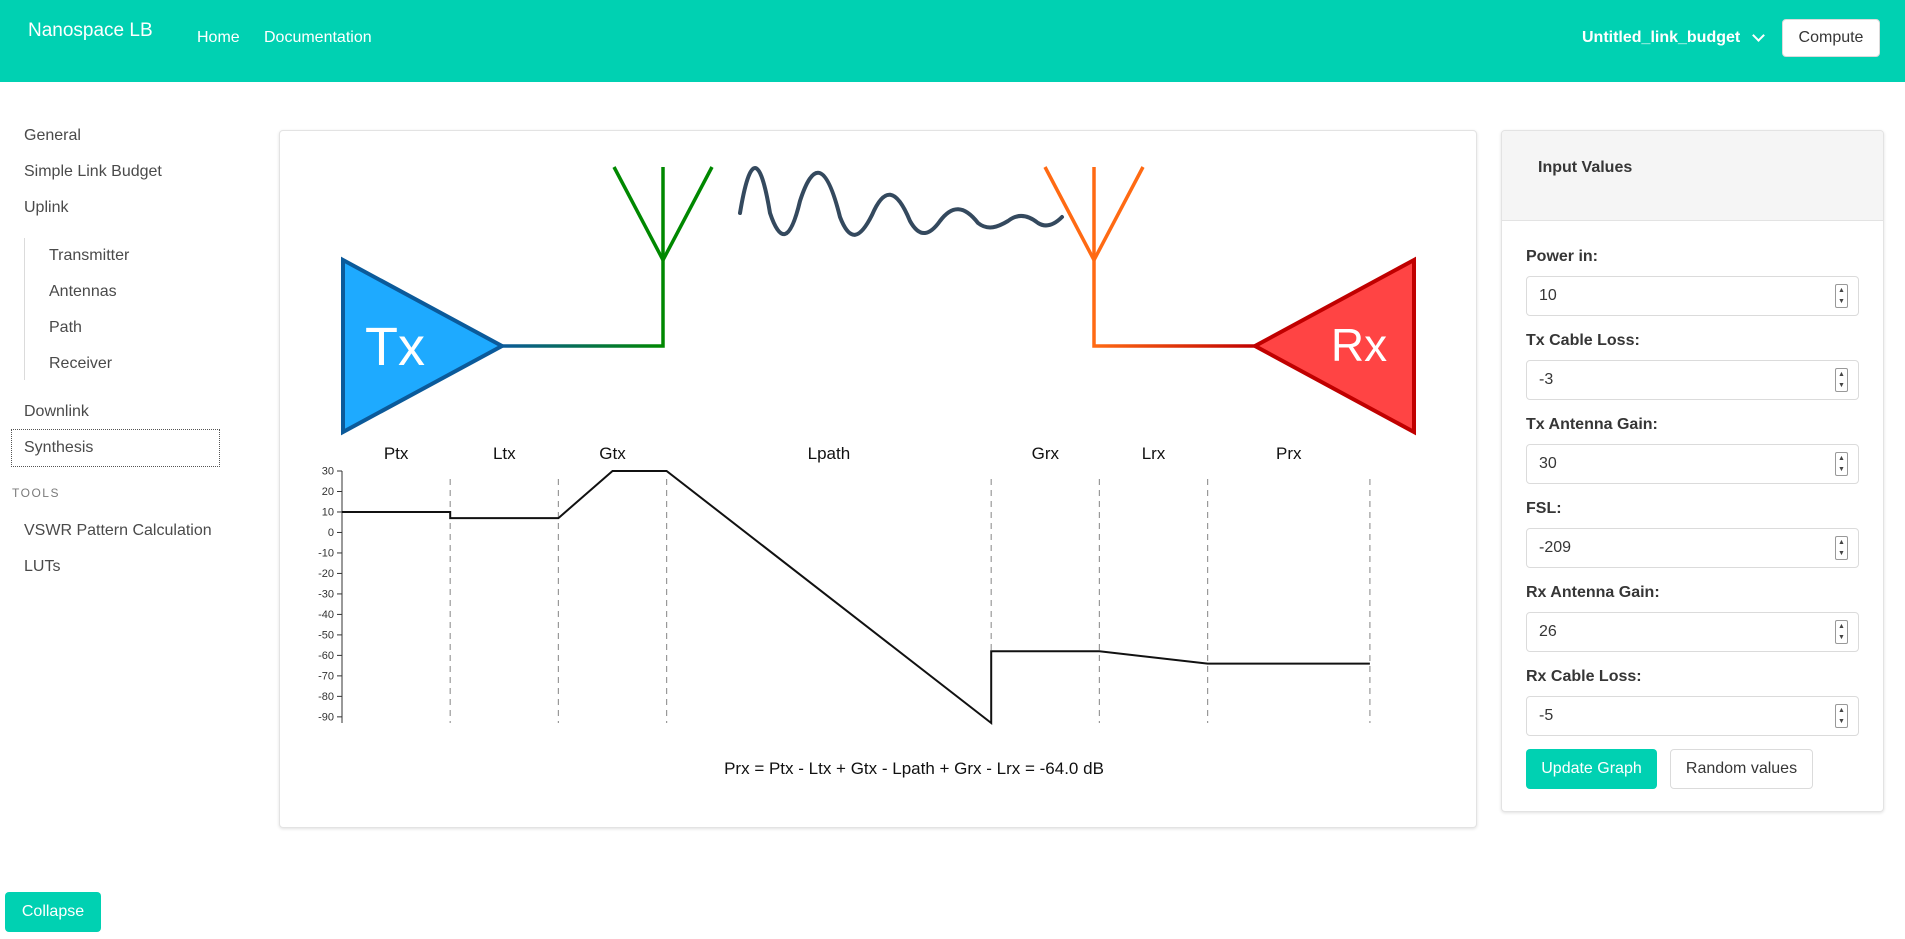 The image size is (1905, 939). Describe the element at coordinates (583, 304) in the screenshot. I see `tx-cable` at that location.